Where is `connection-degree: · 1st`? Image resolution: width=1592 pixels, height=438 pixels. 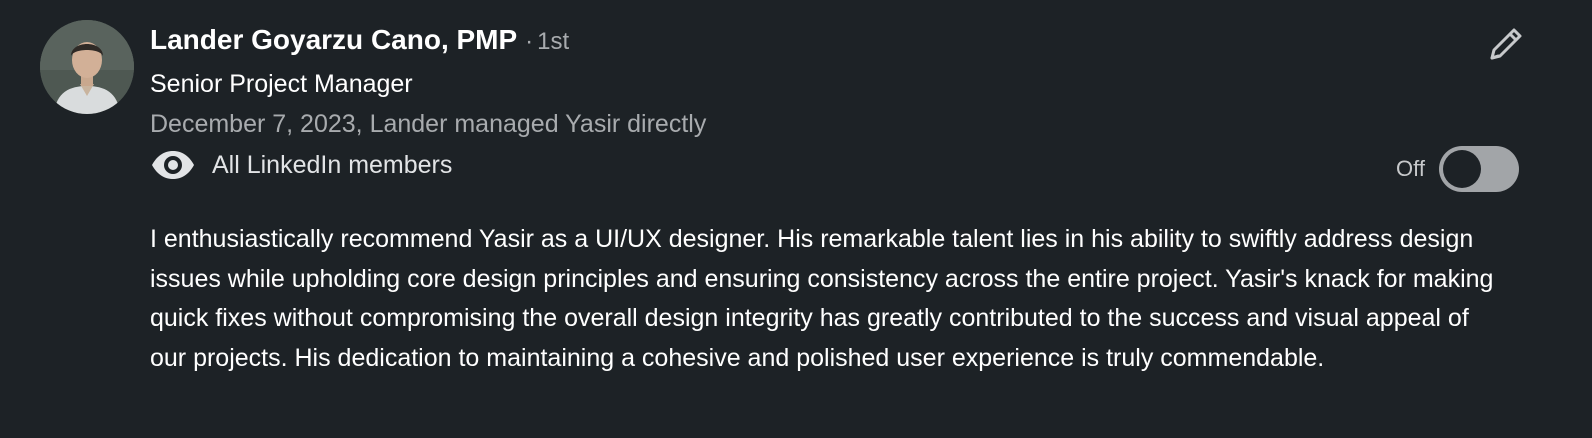 connection-degree: · 1st is located at coordinates (547, 42).